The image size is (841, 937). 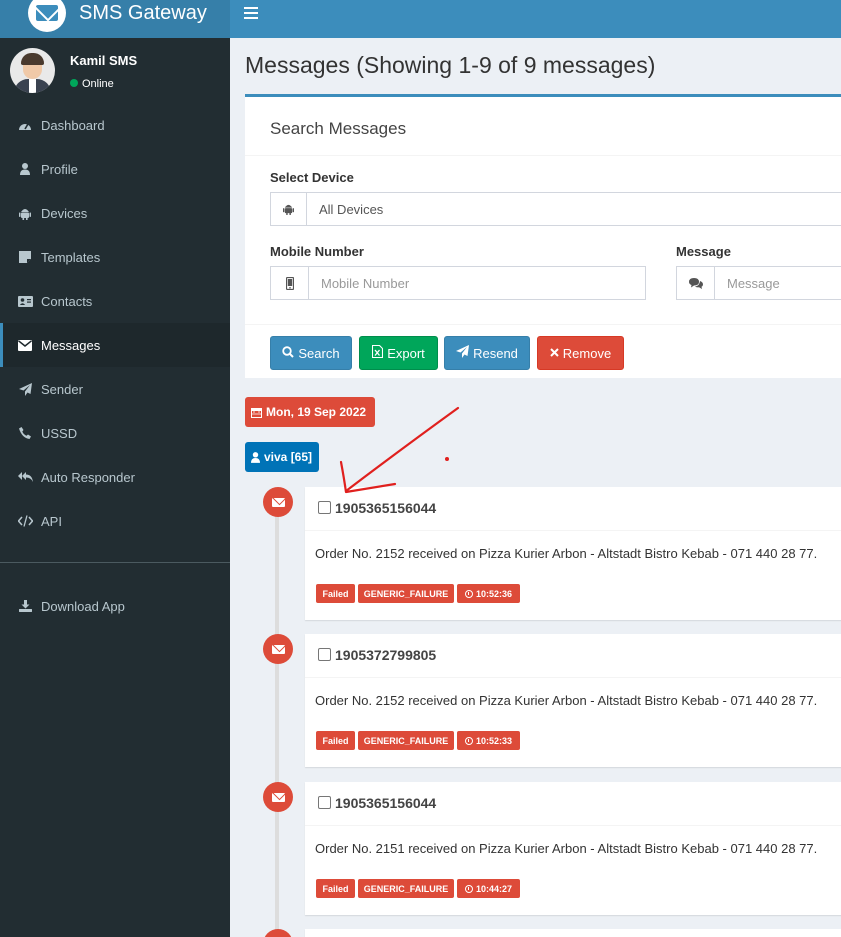 What do you see at coordinates (573, 933) in the screenshot?
I see `message-item` at bounding box center [573, 933].